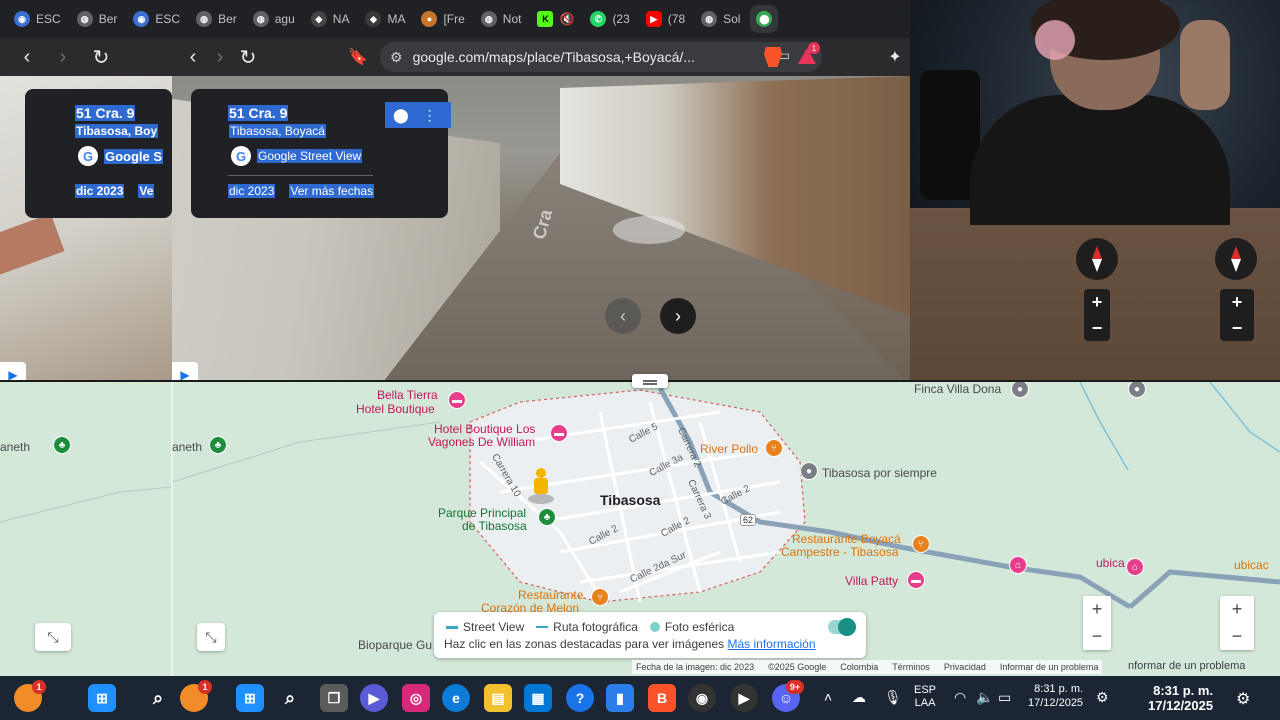 This screenshot has height=720, width=1280. I want to click on site-settings-icon: ⚙, so click(396, 57).